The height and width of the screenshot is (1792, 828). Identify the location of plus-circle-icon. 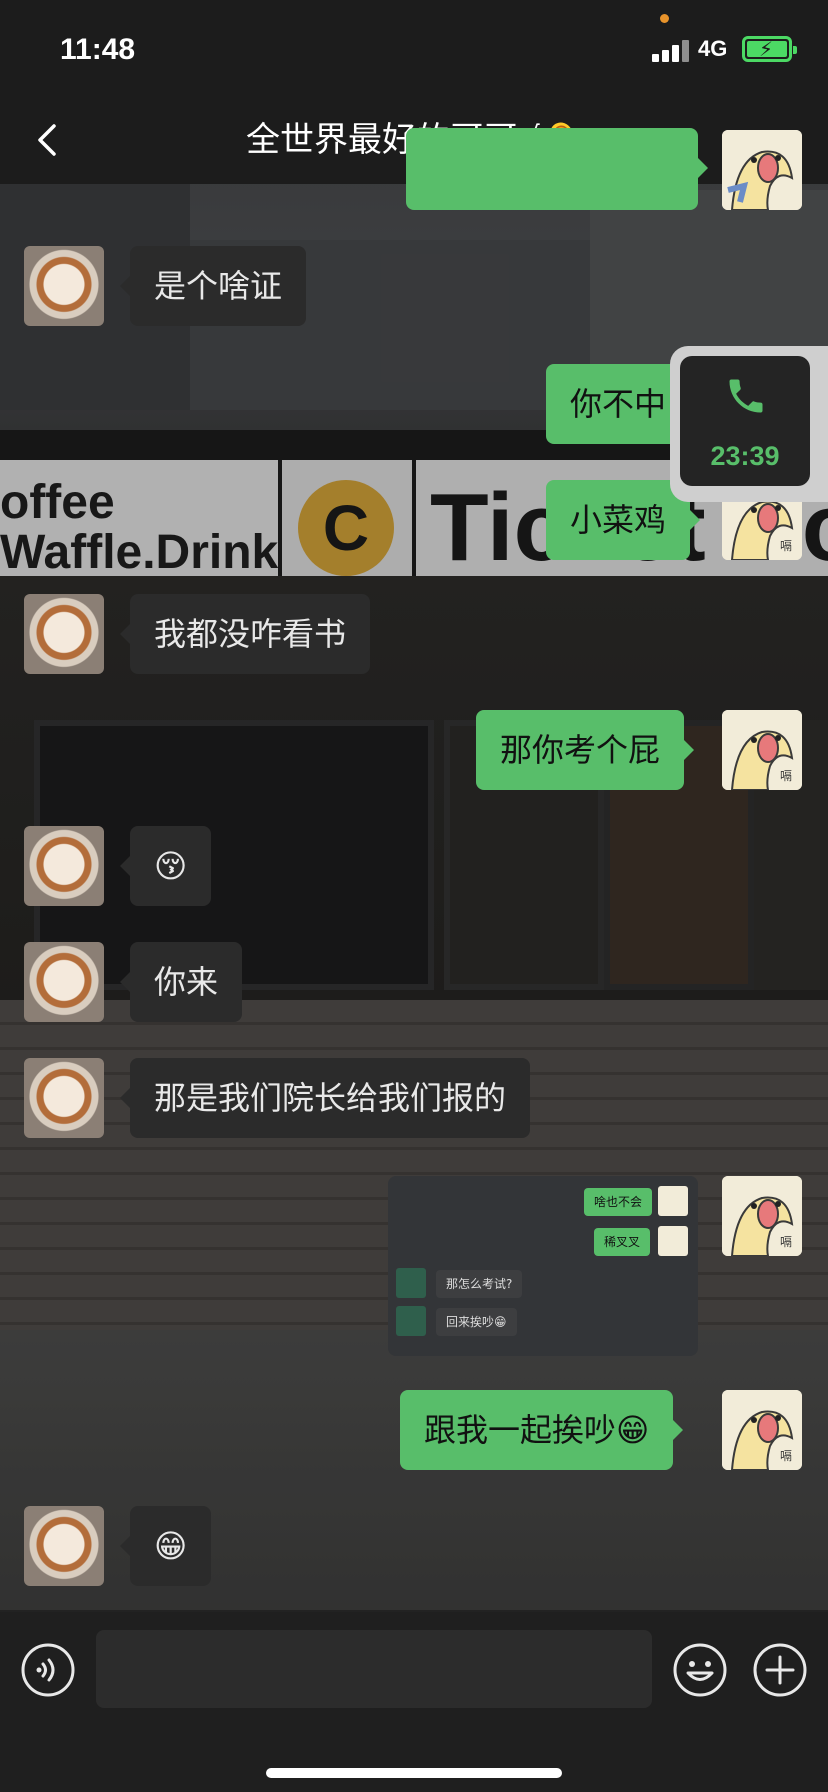
(780, 1670).